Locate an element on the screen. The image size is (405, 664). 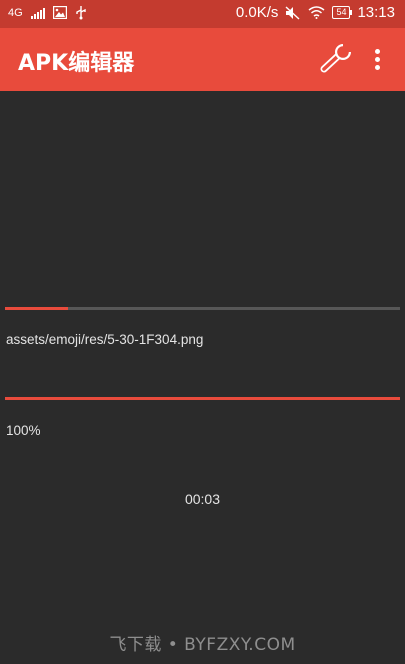
overall-progress-fill is located at coordinates (202, 398).